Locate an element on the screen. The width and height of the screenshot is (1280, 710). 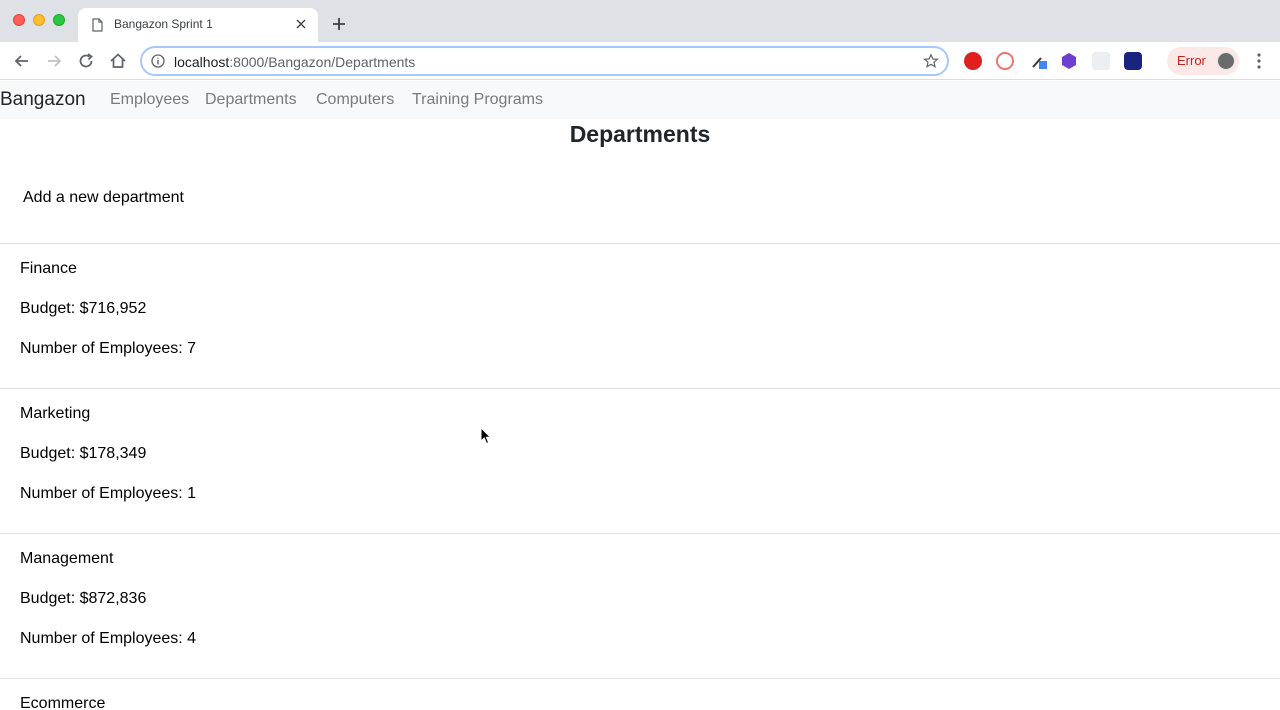
department-name: Management is located at coordinates (66, 559).